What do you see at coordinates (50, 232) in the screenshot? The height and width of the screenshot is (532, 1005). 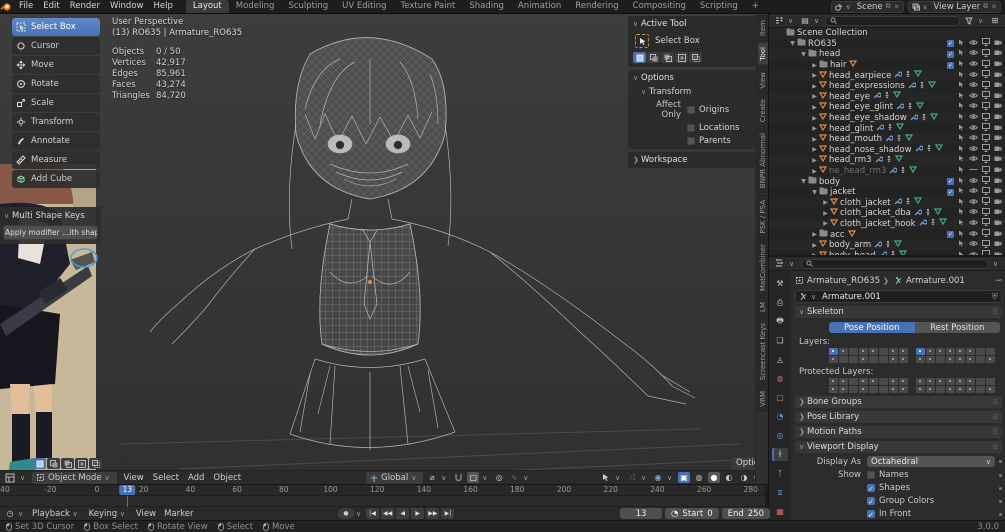 I see `apply-modifier-button: Apply modifier ...ith shape keys` at bounding box center [50, 232].